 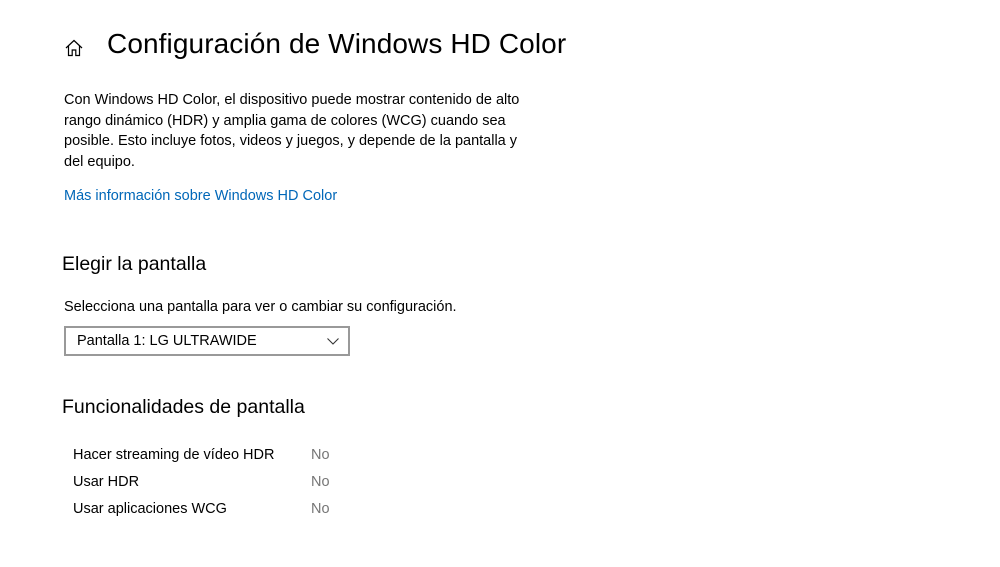 What do you see at coordinates (167, 341) in the screenshot?
I see `display-select-value: Pantalla 1: LG ULTRAWIDE` at bounding box center [167, 341].